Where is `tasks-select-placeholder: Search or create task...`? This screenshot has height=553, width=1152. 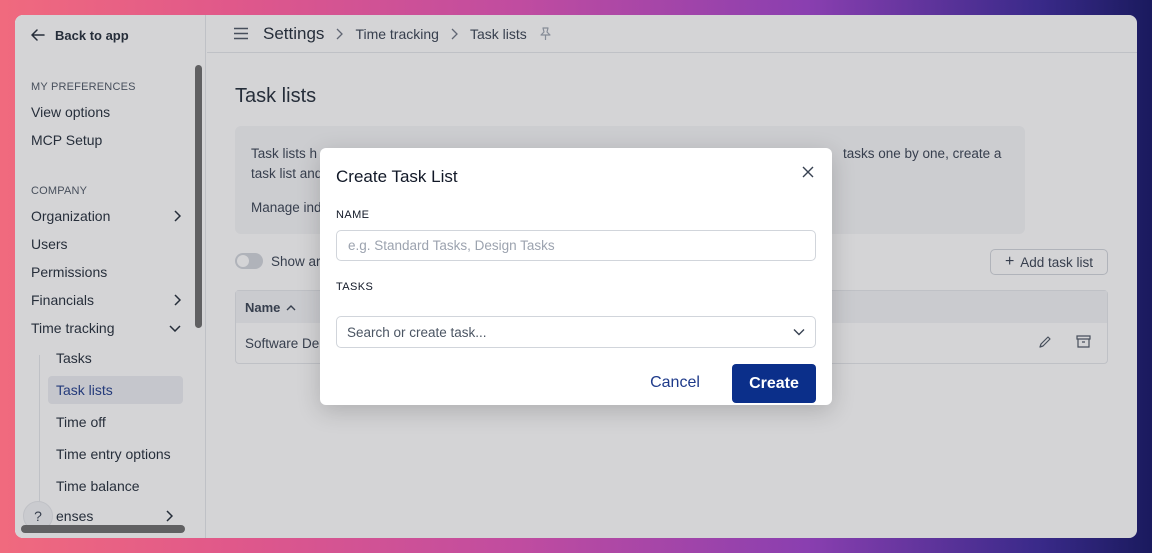 tasks-select-placeholder: Search or create task... is located at coordinates (417, 332).